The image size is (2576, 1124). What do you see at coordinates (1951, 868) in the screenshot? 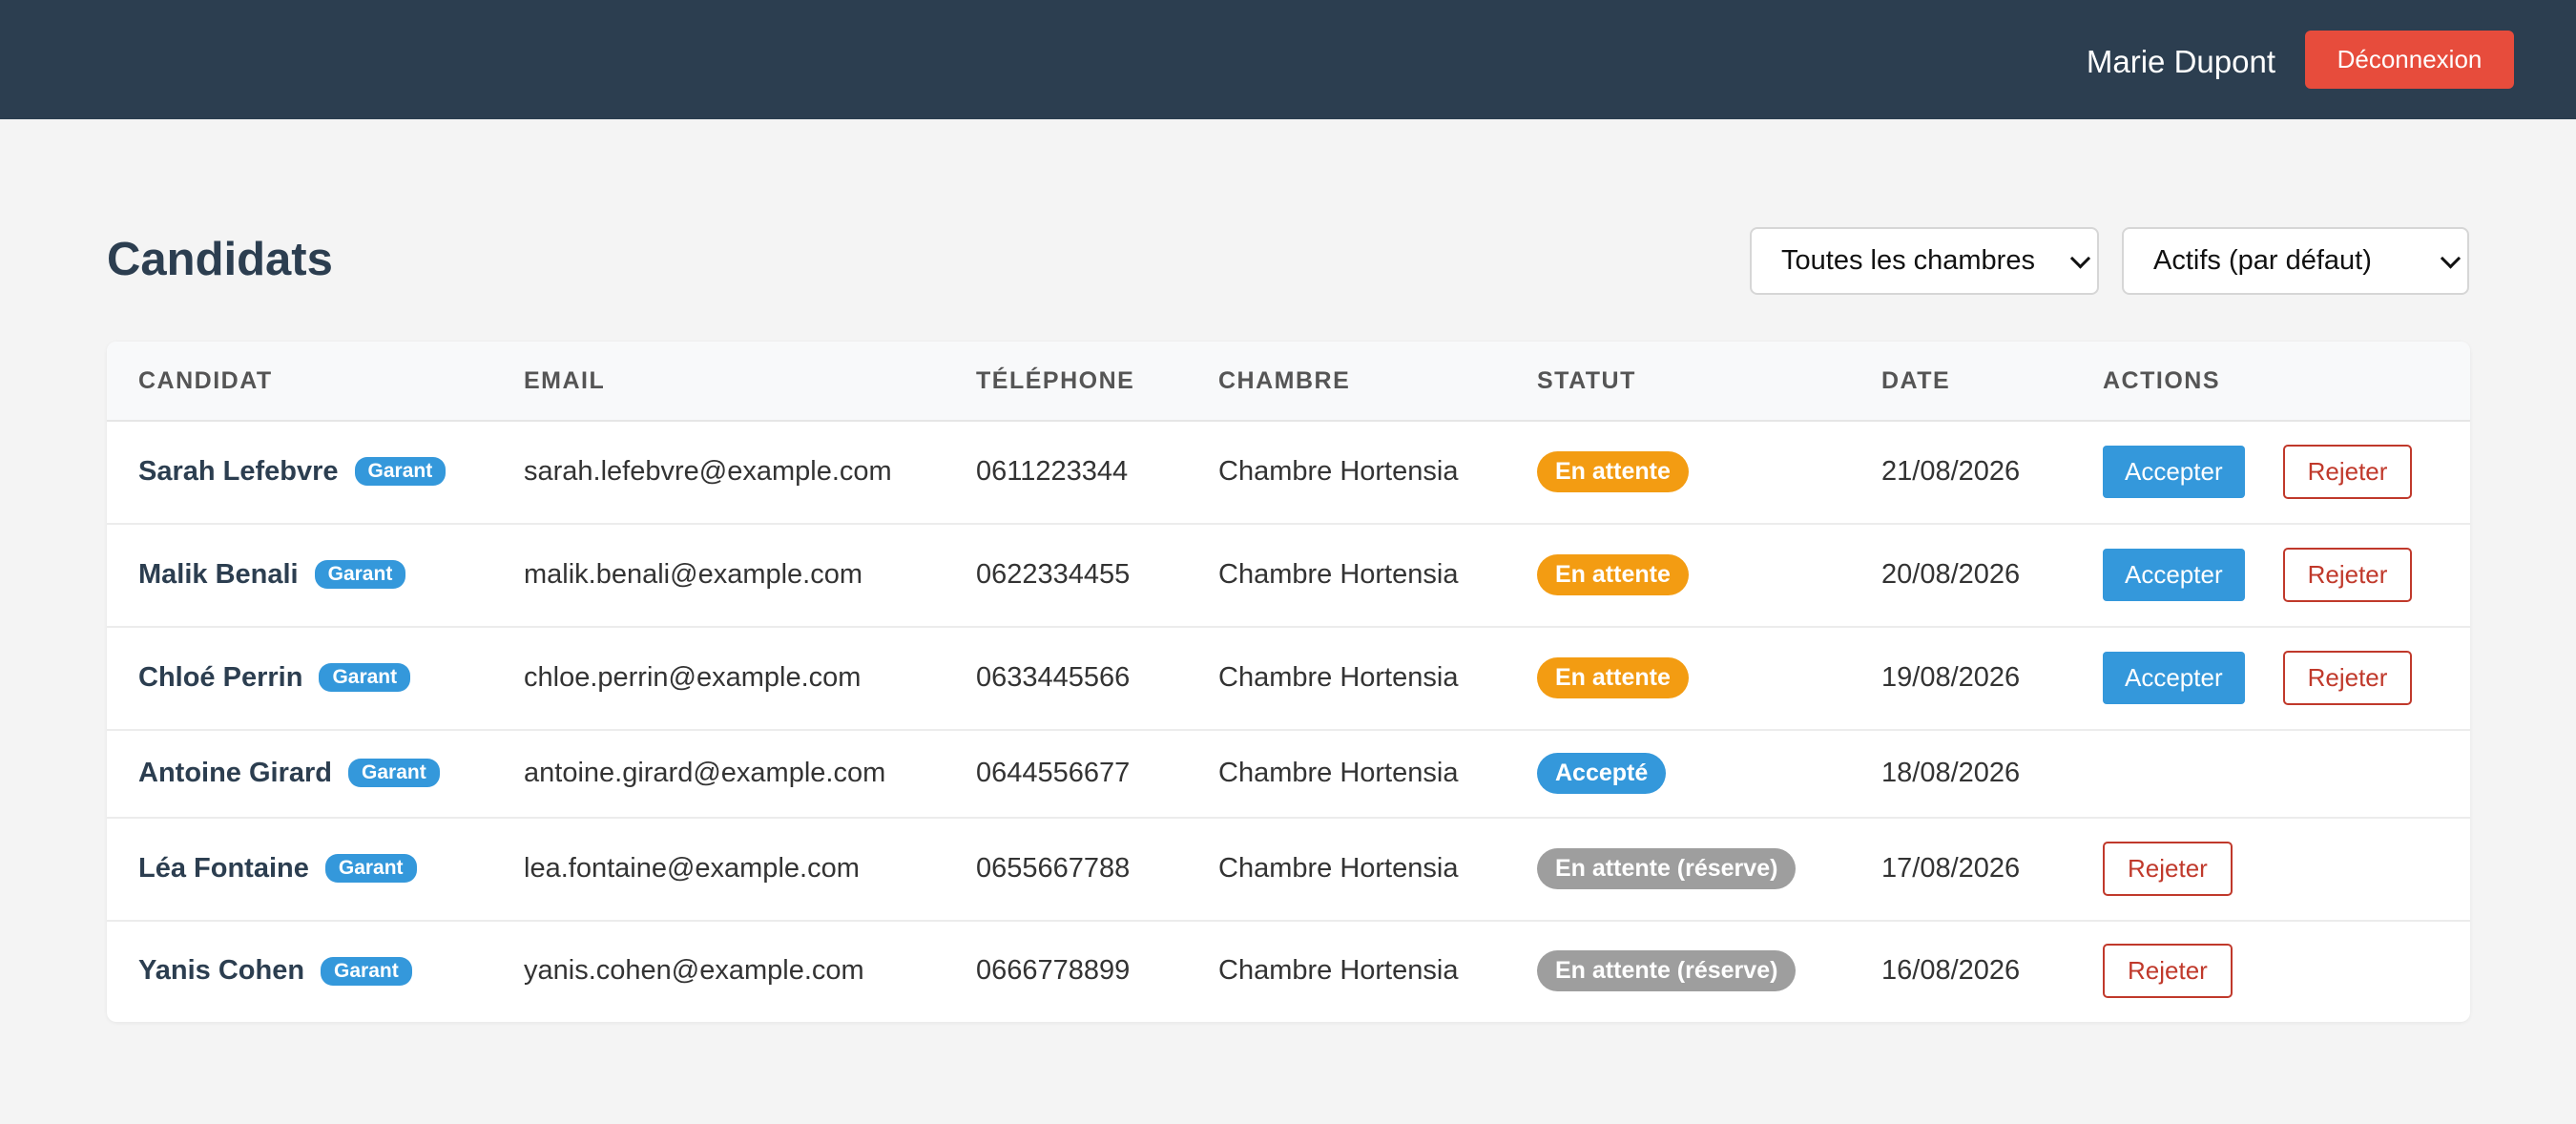
I see `date-cell: 17/08/2026` at bounding box center [1951, 868].